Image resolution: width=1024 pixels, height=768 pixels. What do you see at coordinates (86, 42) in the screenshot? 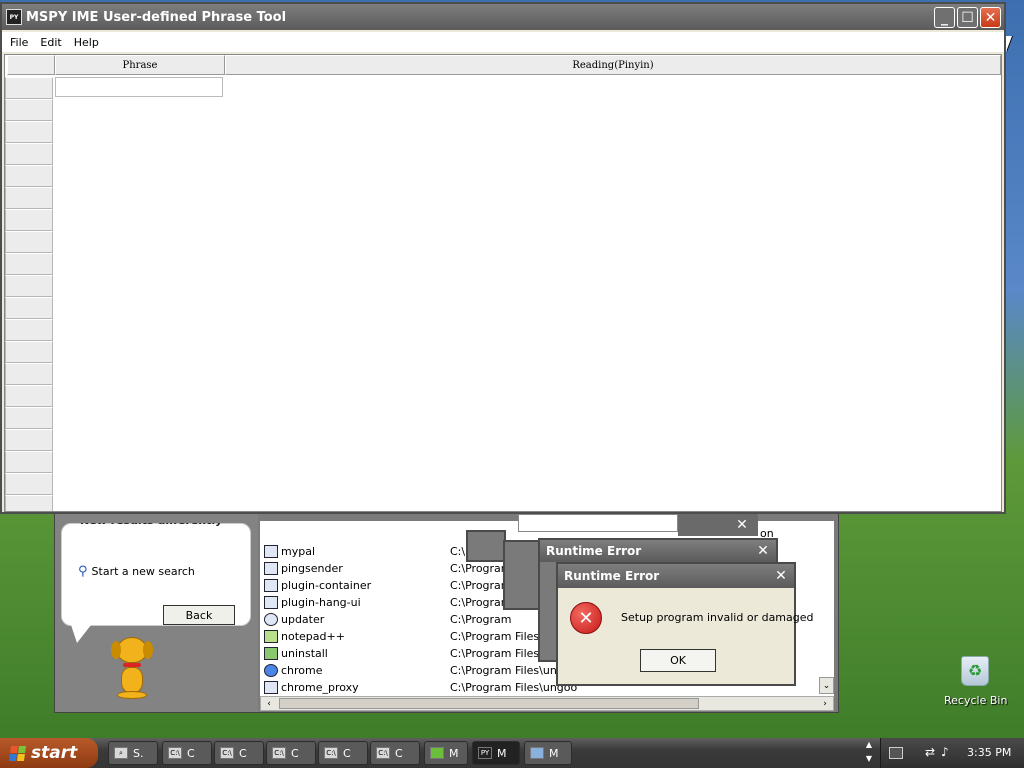
I see `menu-help: Help` at bounding box center [86, 42].